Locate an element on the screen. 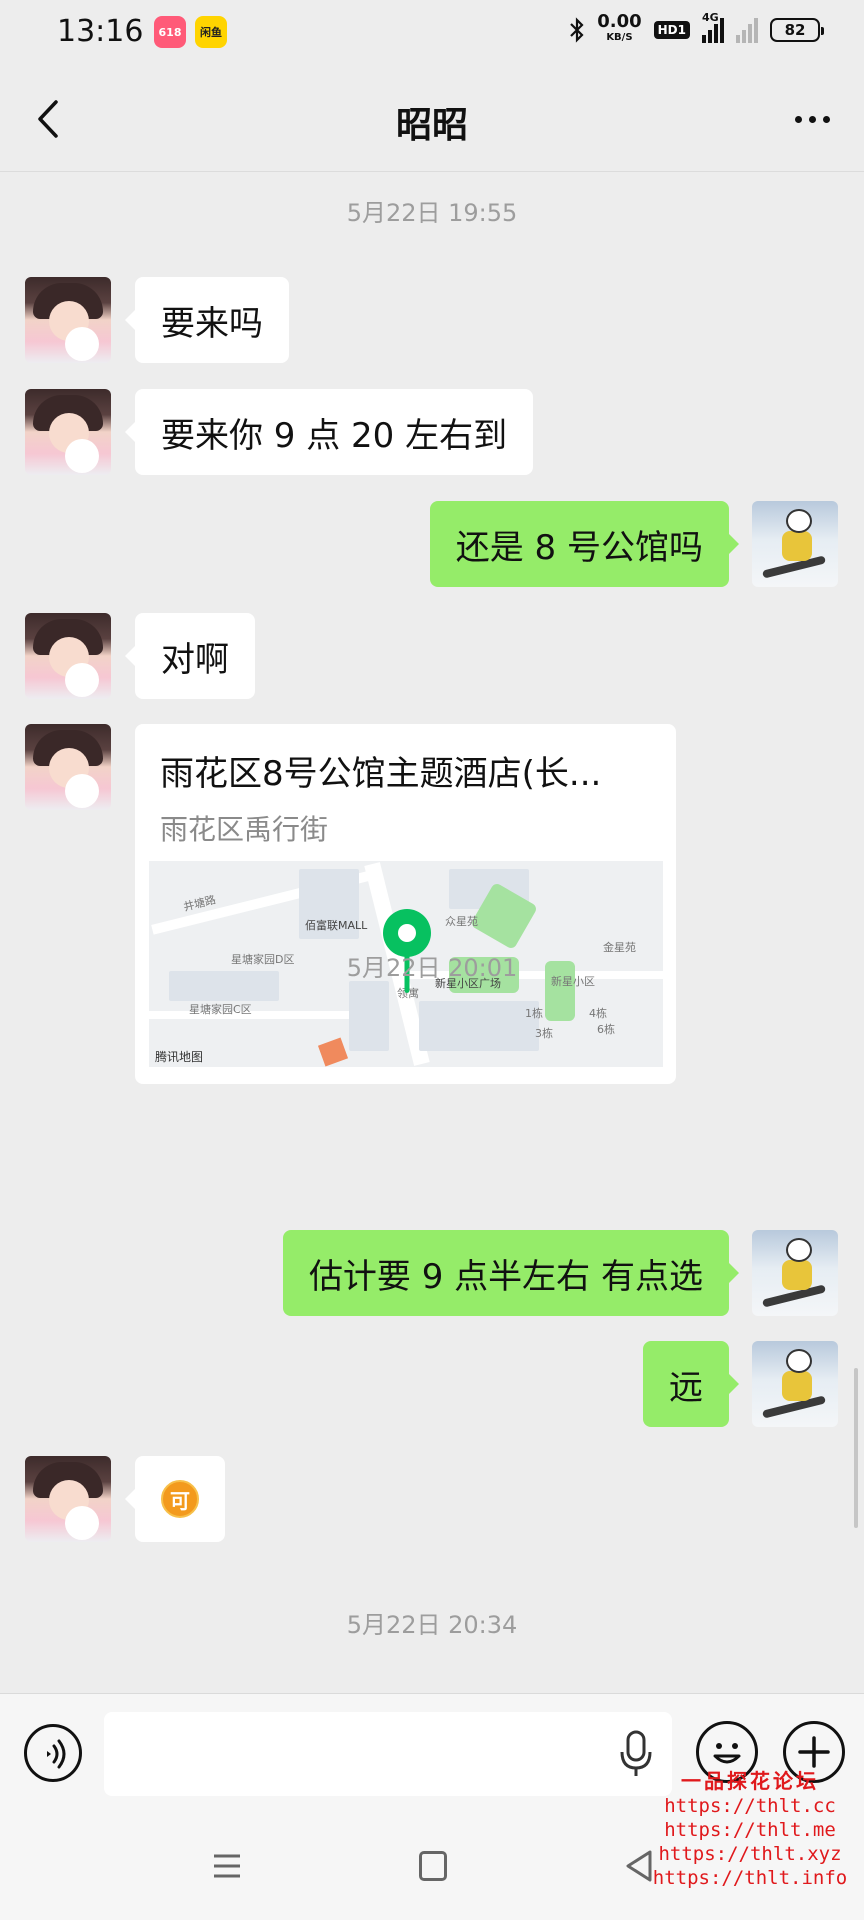 Image resolution: width=864 pixels, height=1920 pixels. battery-icon: 82 is located at coordinates (797, 30).